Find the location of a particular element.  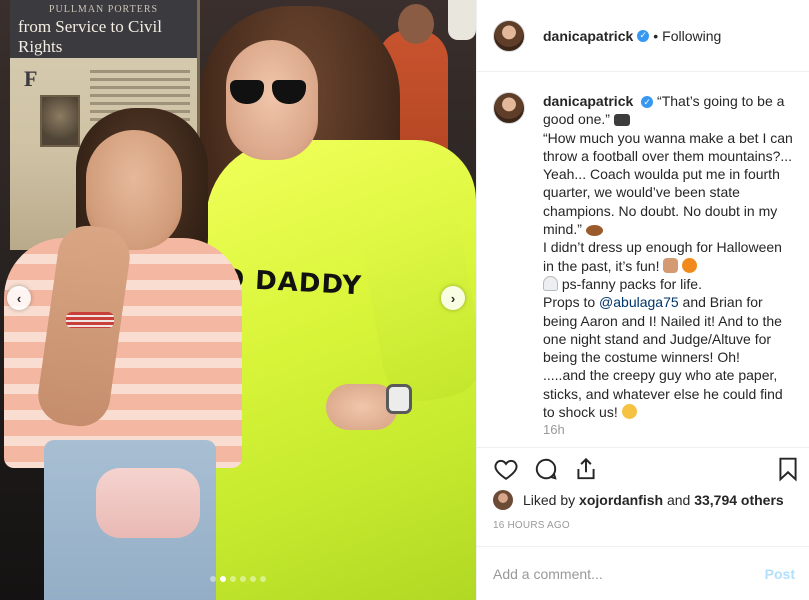

mention-link: @abulaga75 is located at coordinates (639, 302).